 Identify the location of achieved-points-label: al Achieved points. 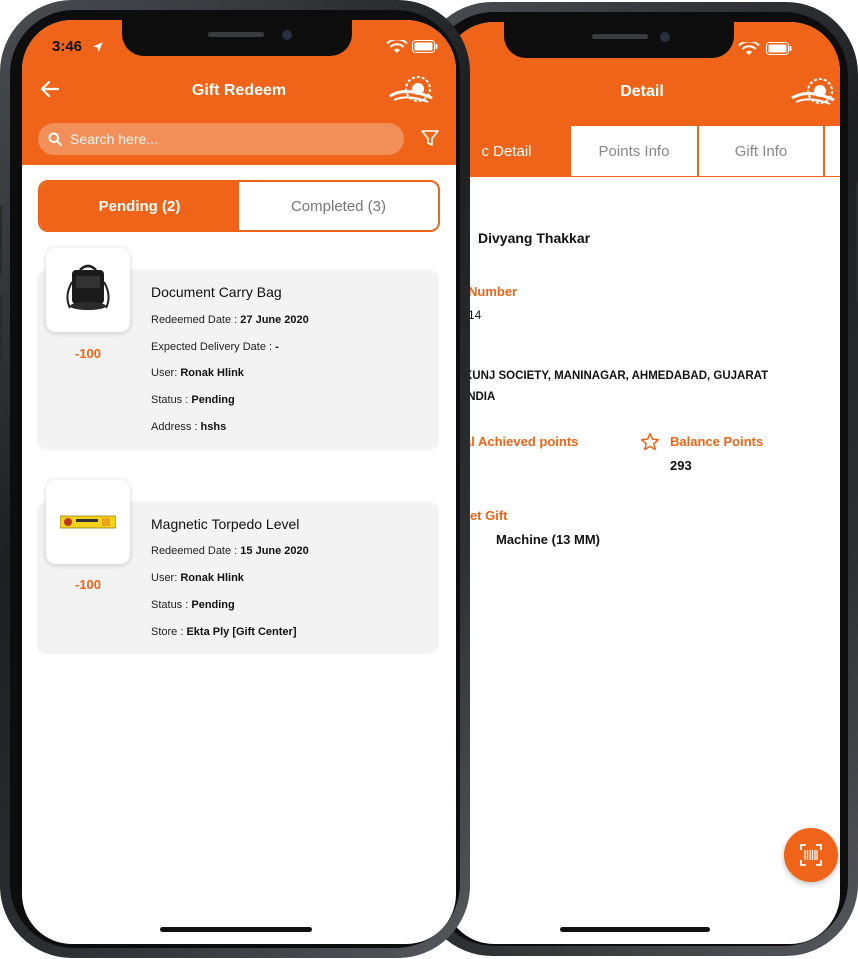
(521, 441).